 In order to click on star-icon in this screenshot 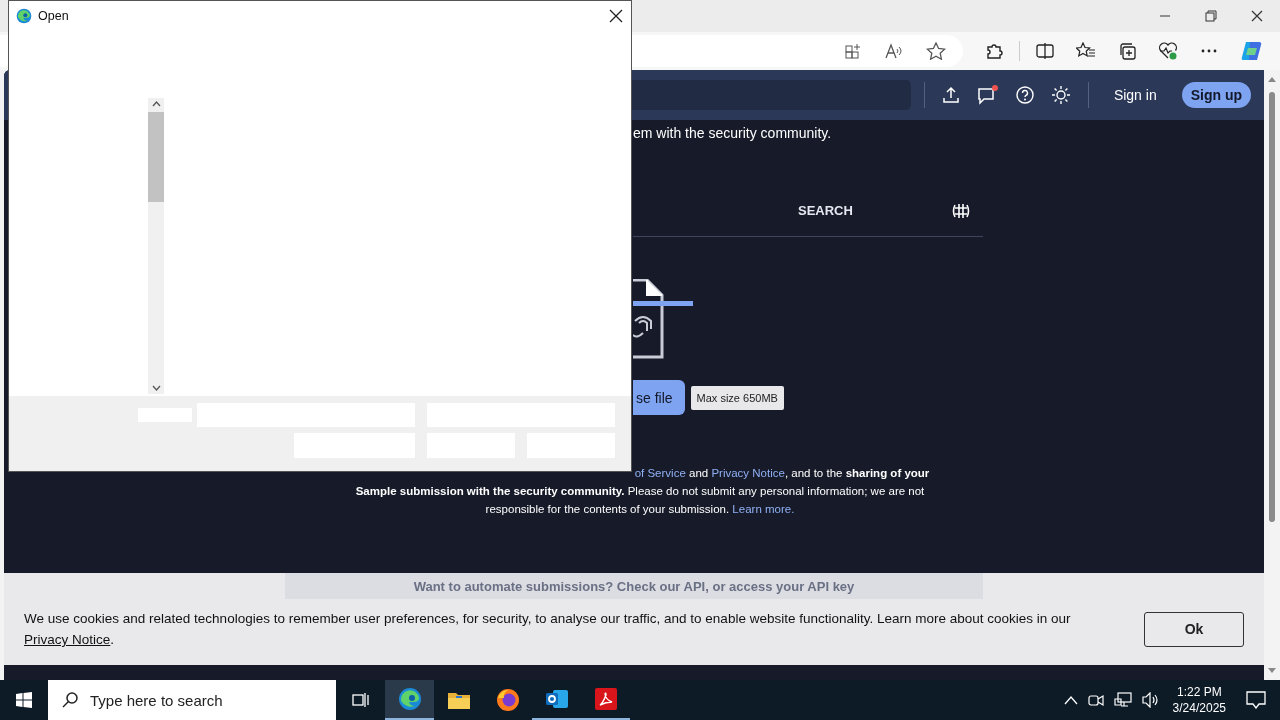, I will do `click(936, 51)`.